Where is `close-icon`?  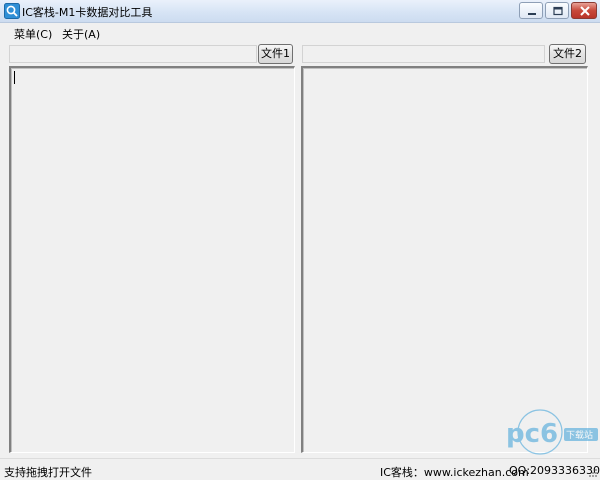 close-icon is located at coordinates (585, 11).